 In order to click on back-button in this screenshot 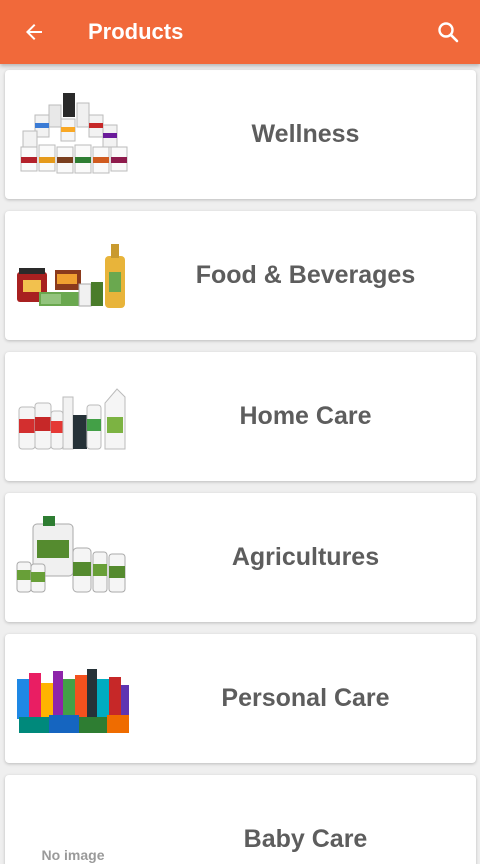, I will do `click(34, 32)`.